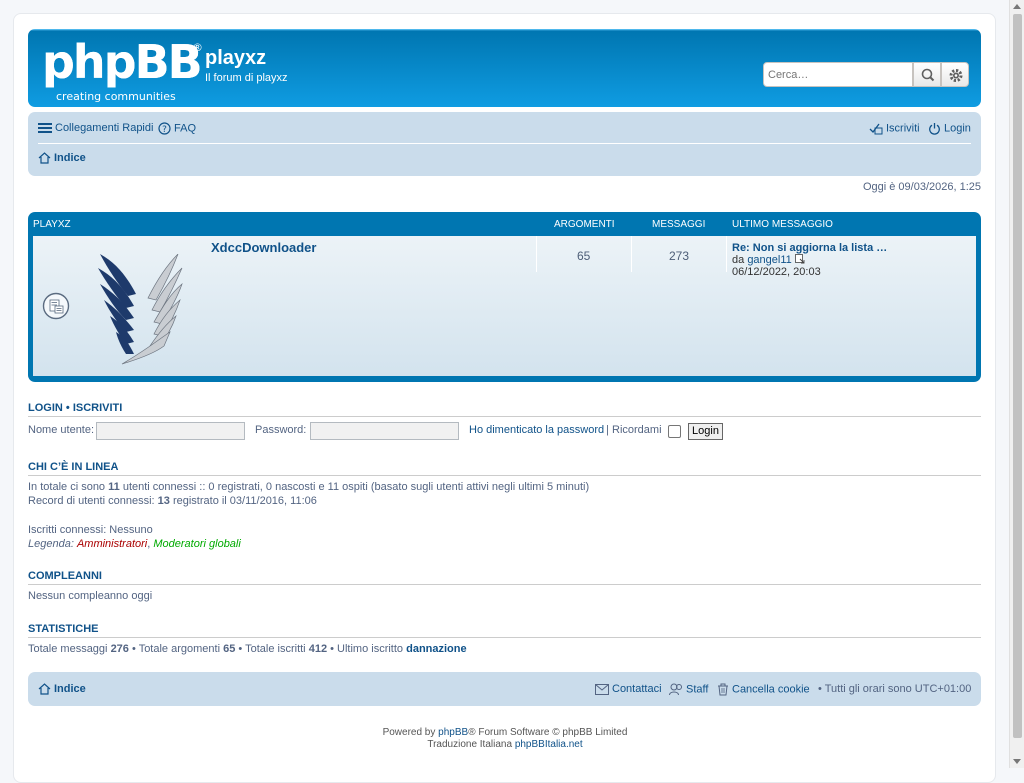 The width and height of the screenshot is (1024, 783). I want to click on footer-breadcrumb-index: Indice, so click(62, 689).